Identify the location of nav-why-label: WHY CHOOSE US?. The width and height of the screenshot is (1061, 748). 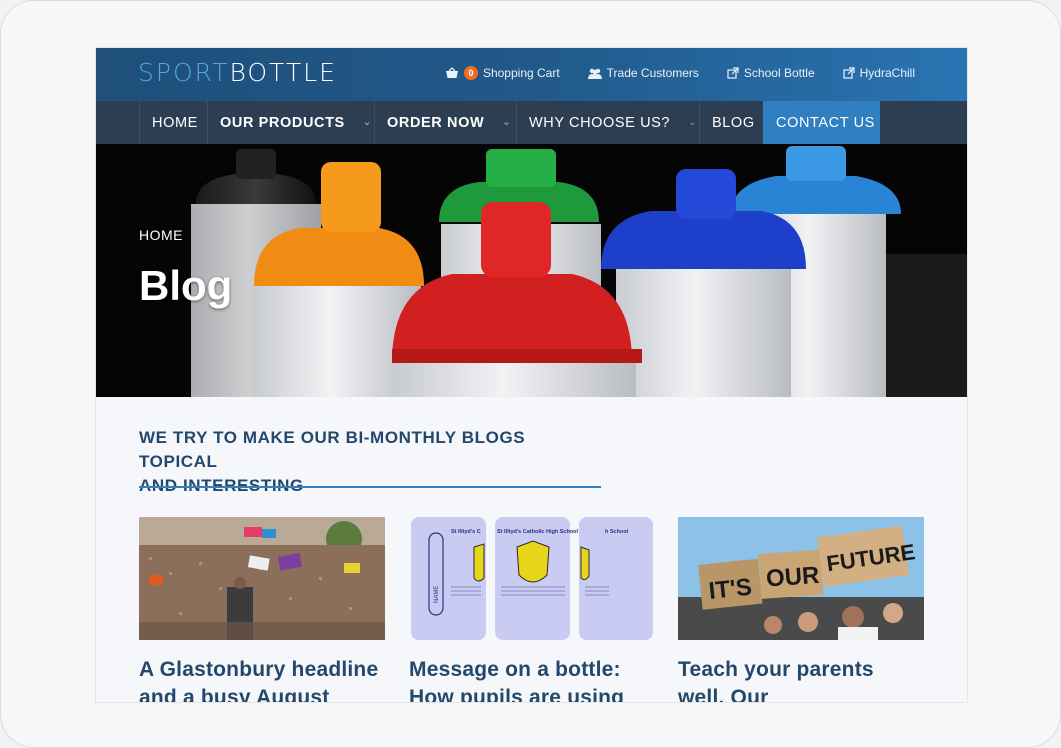
(600, 122).